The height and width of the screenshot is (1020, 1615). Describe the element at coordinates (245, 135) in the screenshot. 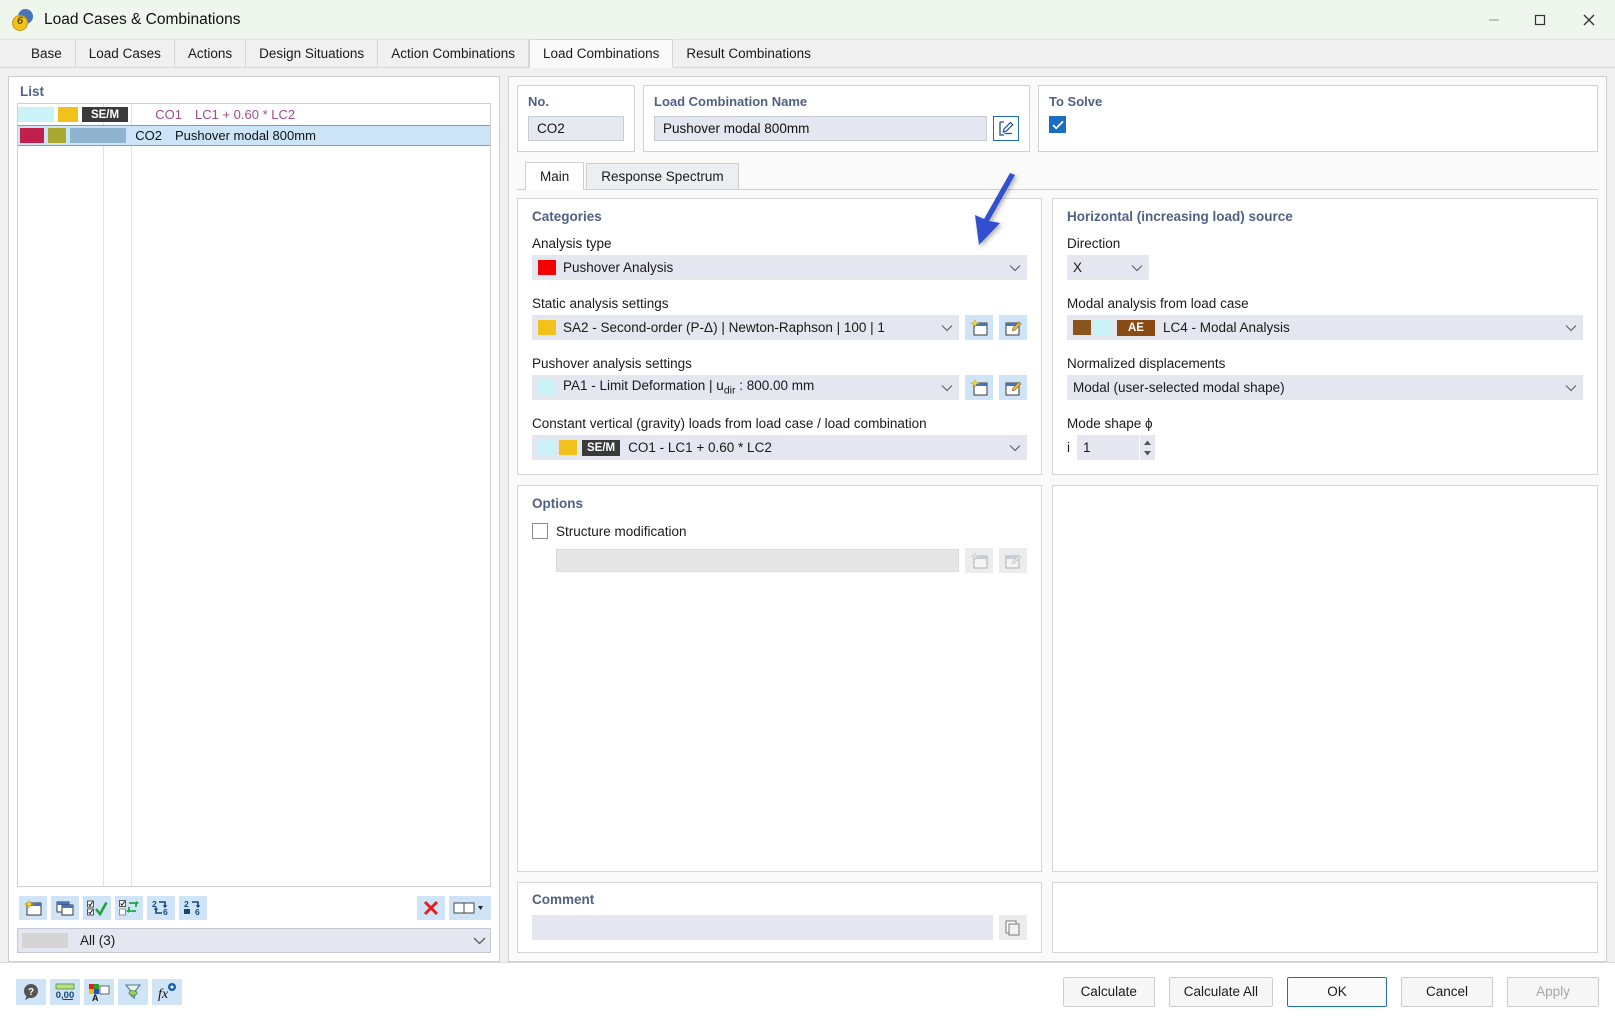

I see `row-description: Pushover modal 800mm` at that location.